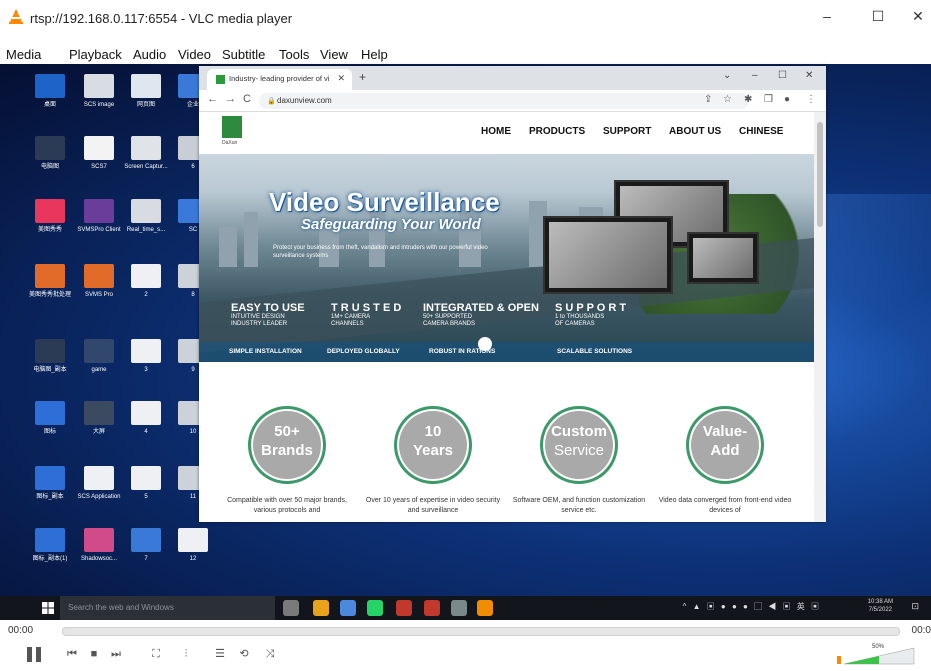 Image resolution: width=931 pixels, height=671 pixels. Describe the element at coordinates (50, 281) in the screenshot. I see `desktop-icon: 美图秀秀批处理` at that location.